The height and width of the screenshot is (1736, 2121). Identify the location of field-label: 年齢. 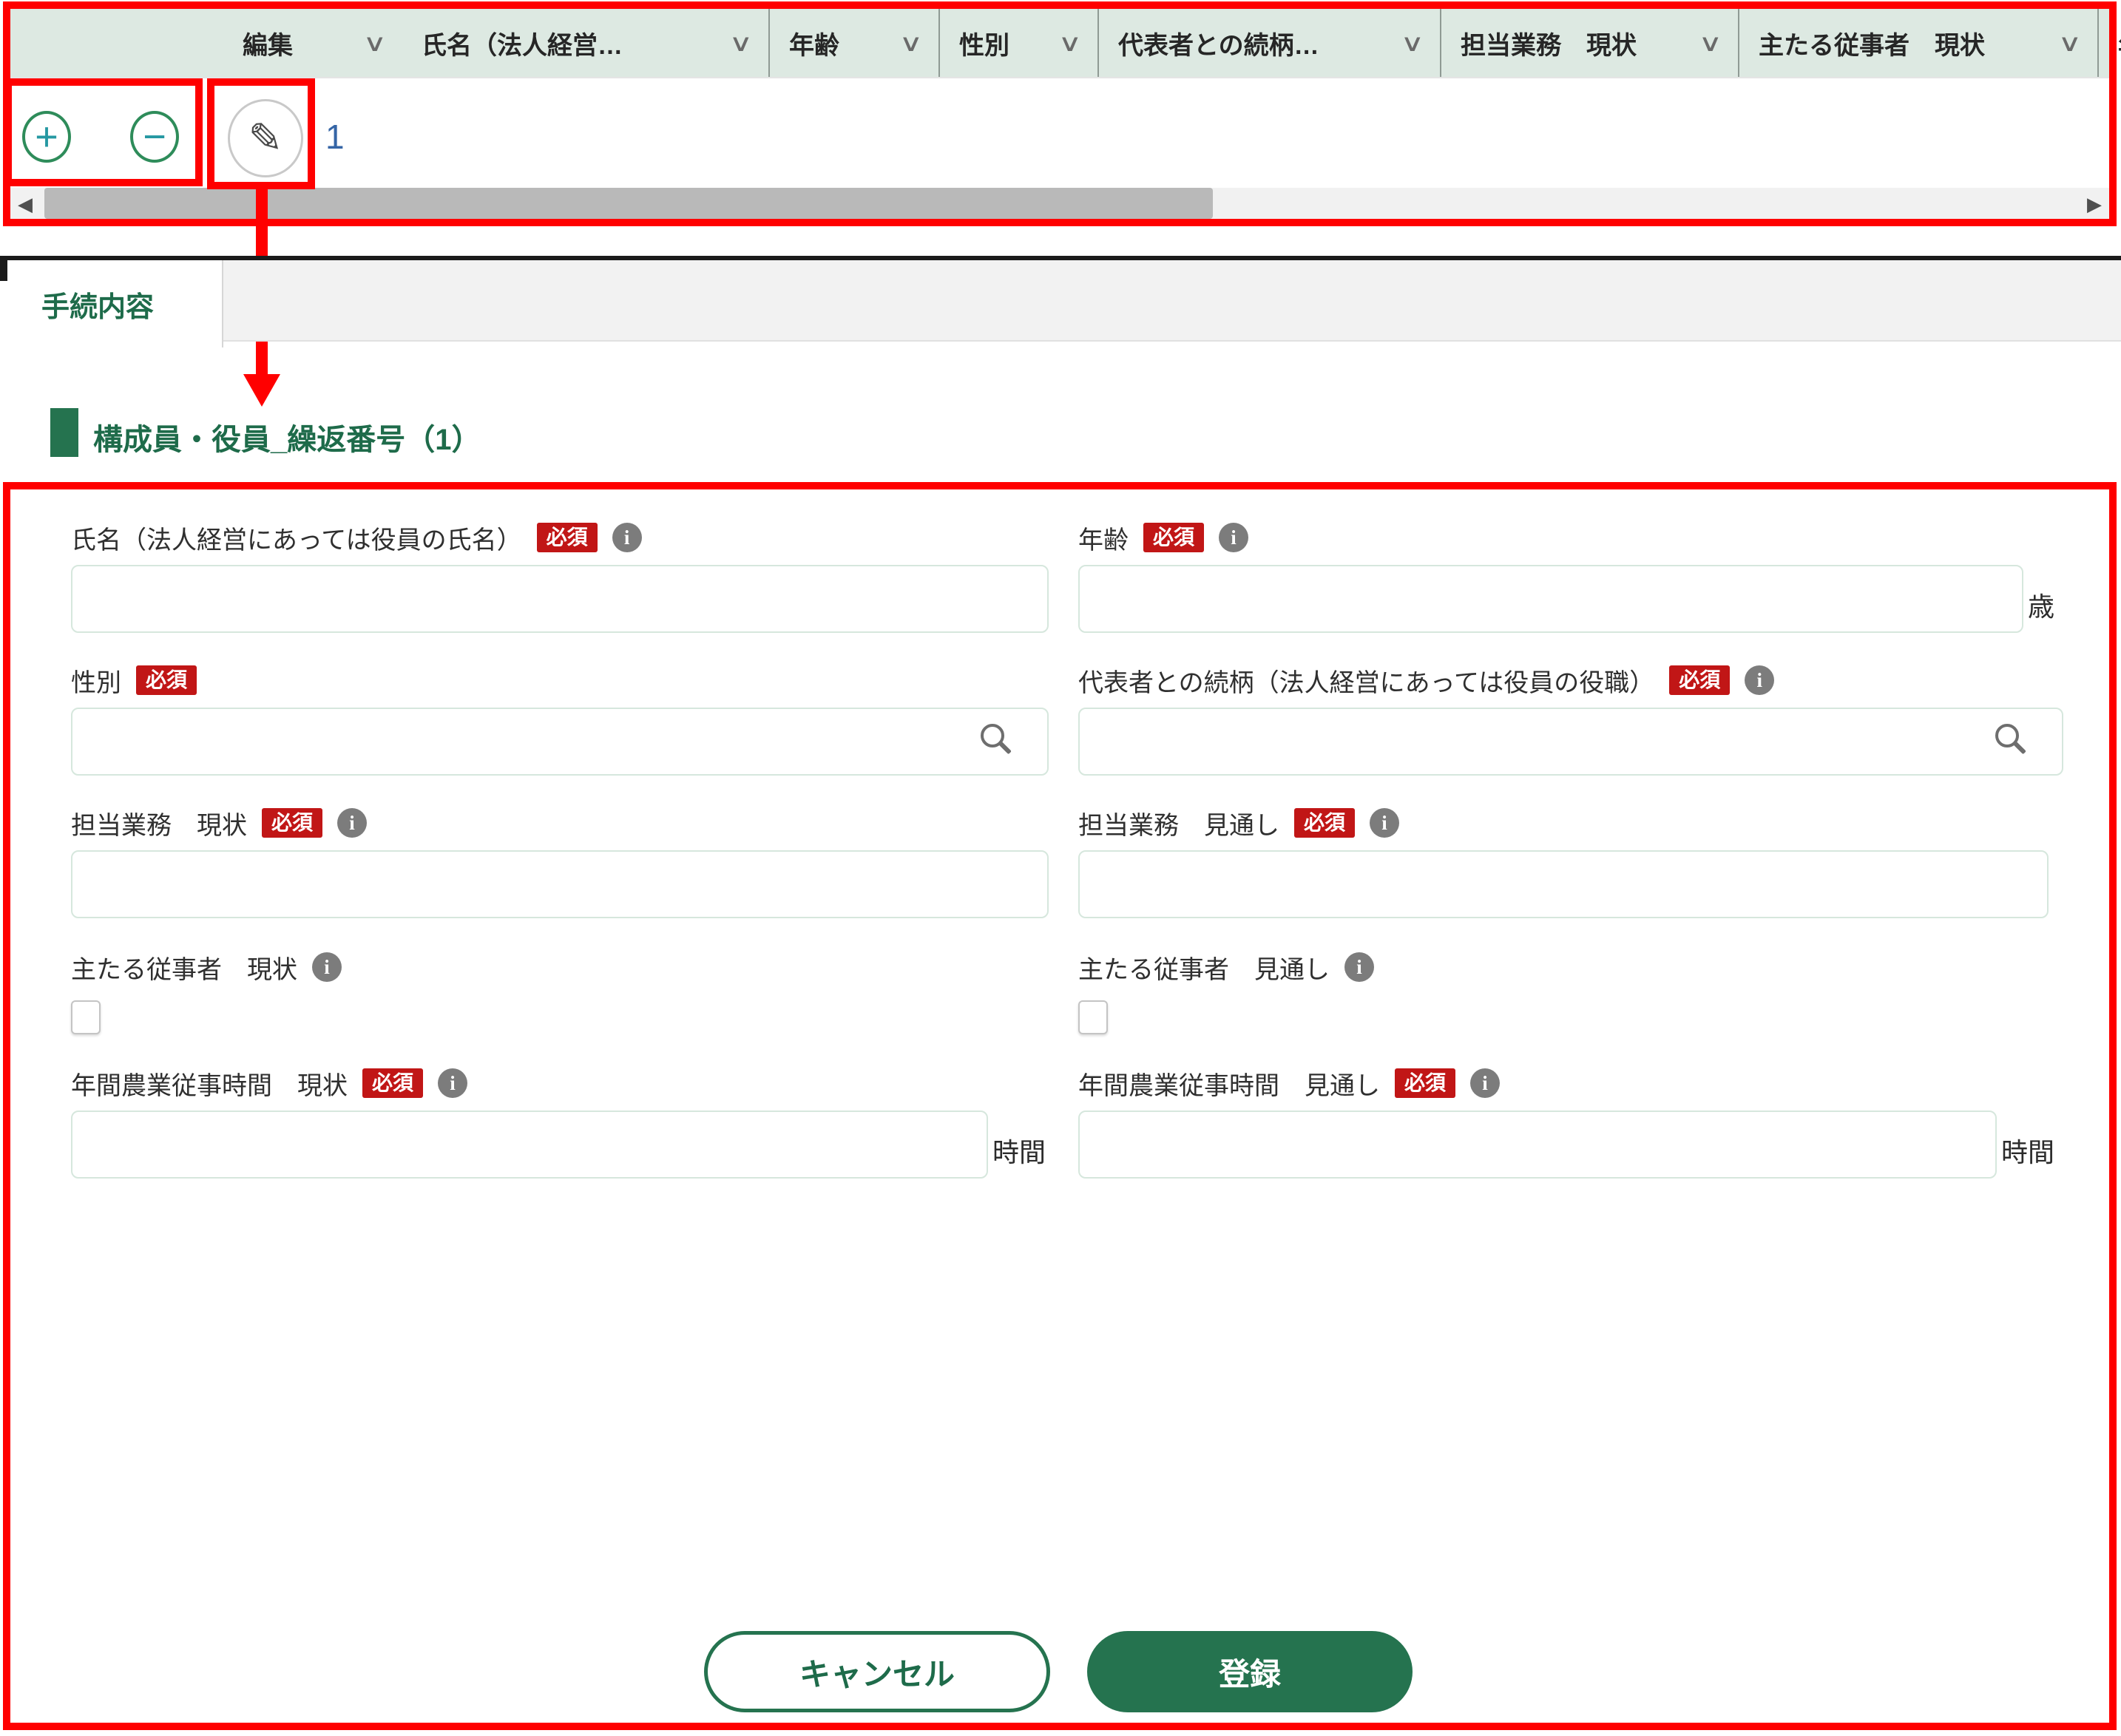
(1103, 540).